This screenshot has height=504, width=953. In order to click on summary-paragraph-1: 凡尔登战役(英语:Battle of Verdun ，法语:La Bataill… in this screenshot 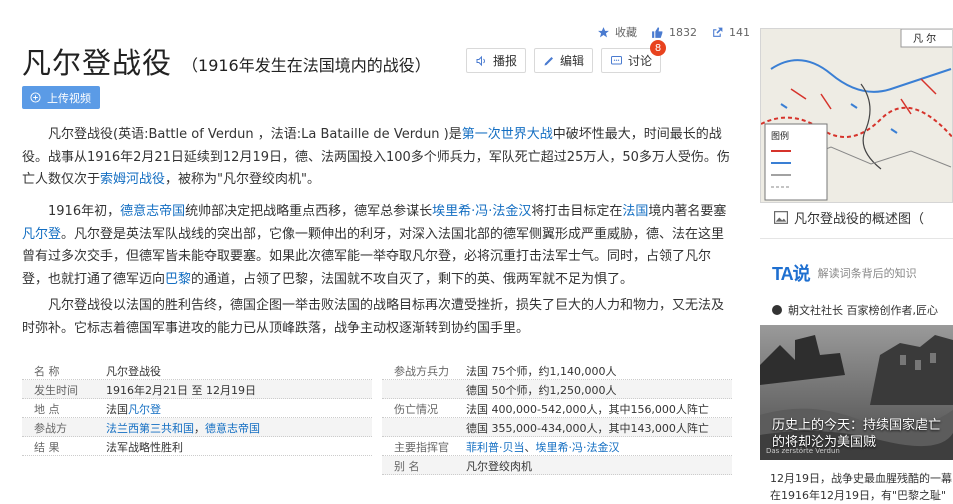, I will do `click(376, 158)`.